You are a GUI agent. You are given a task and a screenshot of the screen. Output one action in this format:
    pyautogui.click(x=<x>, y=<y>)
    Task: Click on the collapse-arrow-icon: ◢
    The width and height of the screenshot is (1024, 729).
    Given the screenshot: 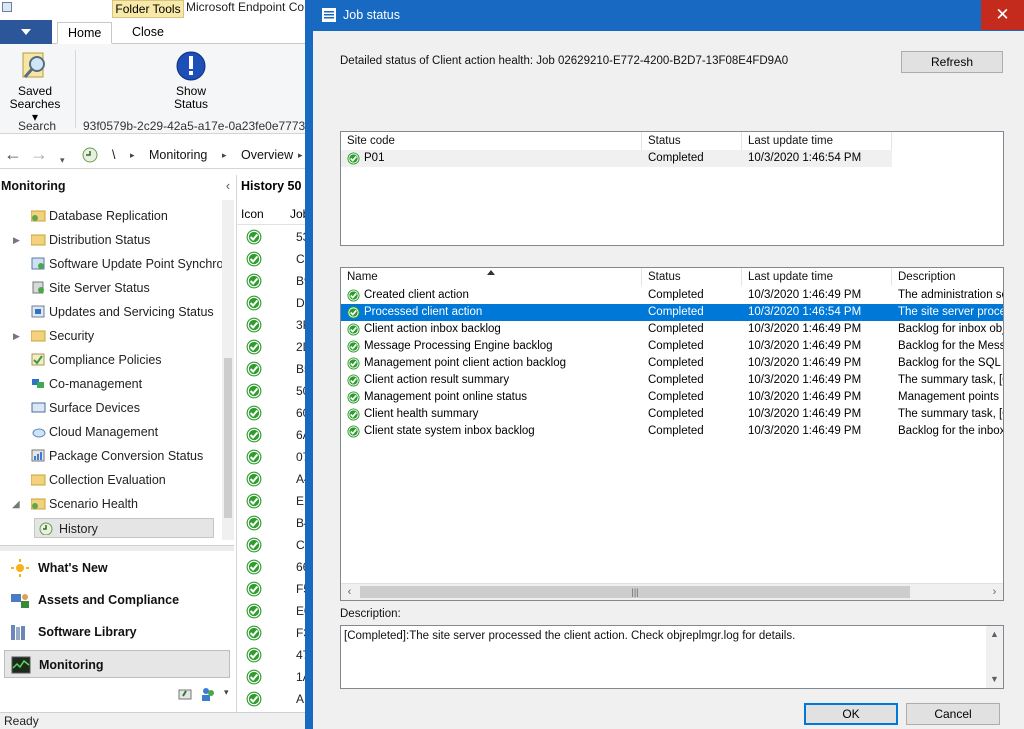 What is the action you would take?
    pyautogui.click(x=16, y=504)
    